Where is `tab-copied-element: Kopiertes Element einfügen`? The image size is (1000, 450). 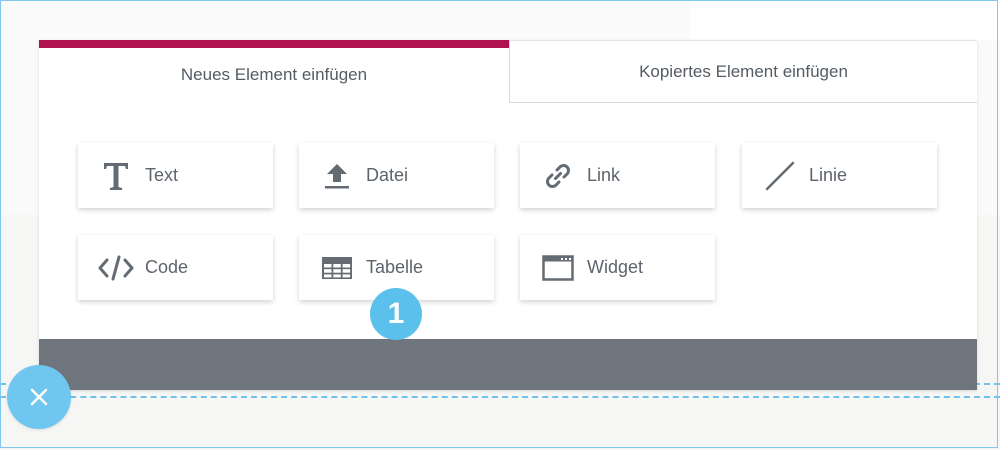
tab-copied-element: Kopiertes Element einfügen is located at coordinates (743, 71).